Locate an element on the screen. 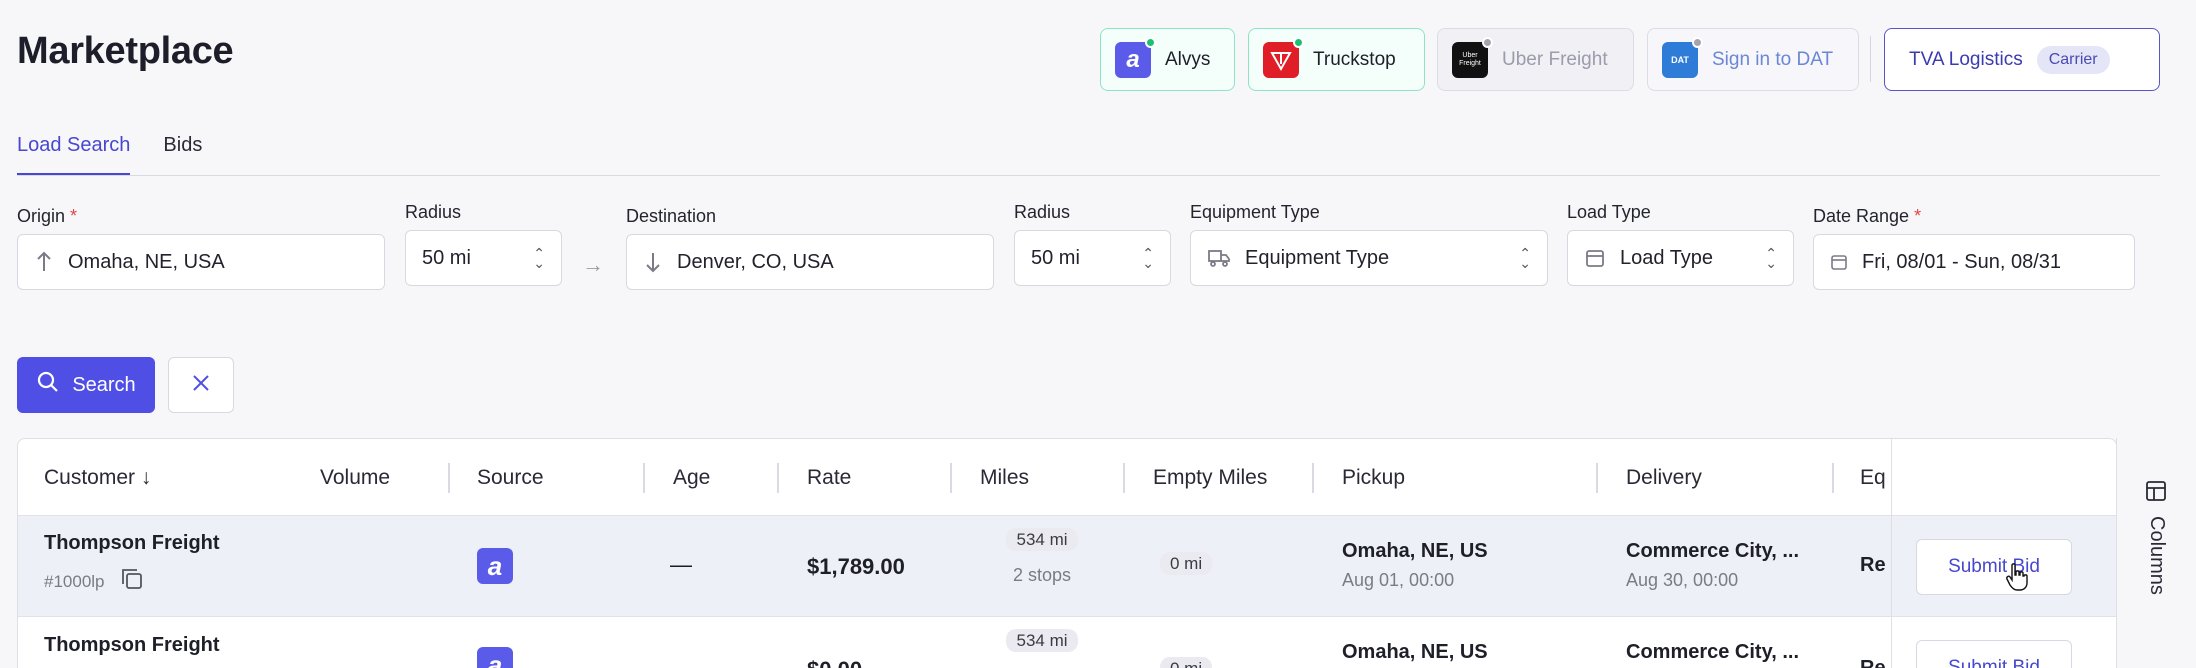 This screenshot has width=2196, height=668. truckstop-logo-icon is located at coordinates (1283, 57).